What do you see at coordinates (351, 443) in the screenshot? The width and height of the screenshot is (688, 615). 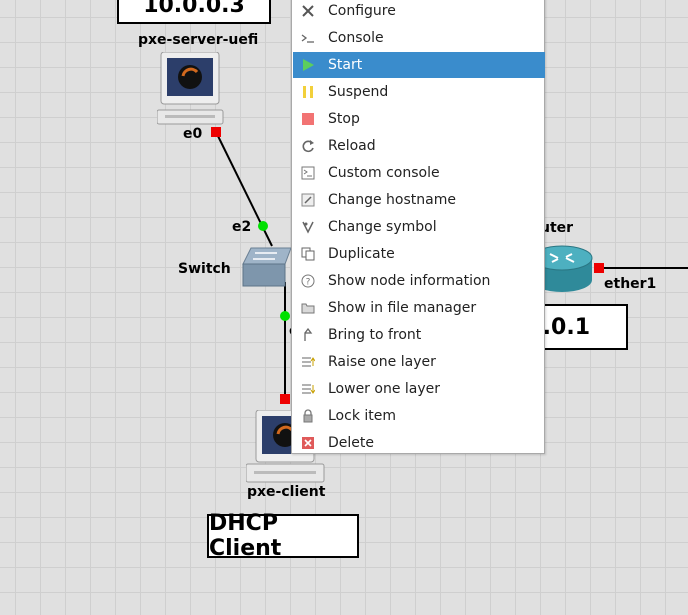 I see `menu-item-label: Delete` at bounding box center [351, 443].